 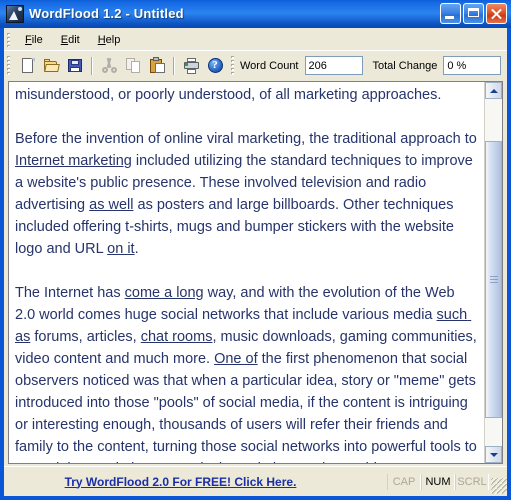 I want to click on underlined-phrase: come a long, so click(x=164, y=293).